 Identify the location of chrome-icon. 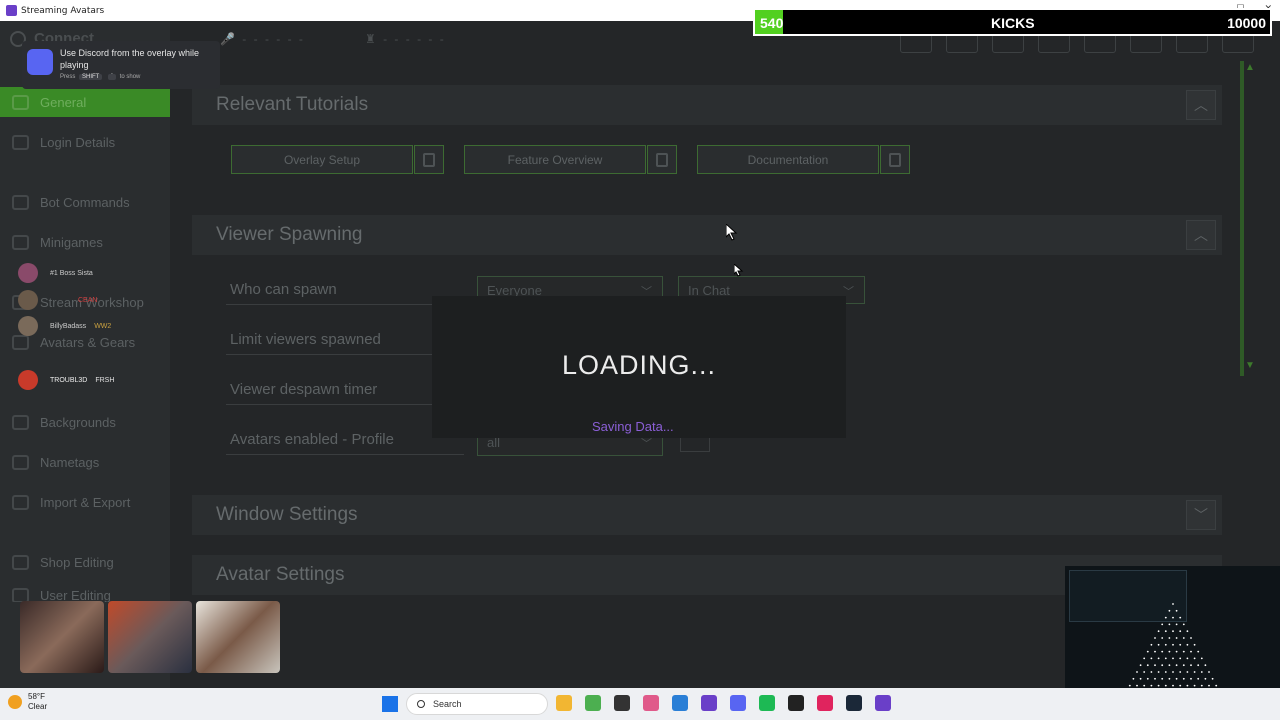
(593, 703).